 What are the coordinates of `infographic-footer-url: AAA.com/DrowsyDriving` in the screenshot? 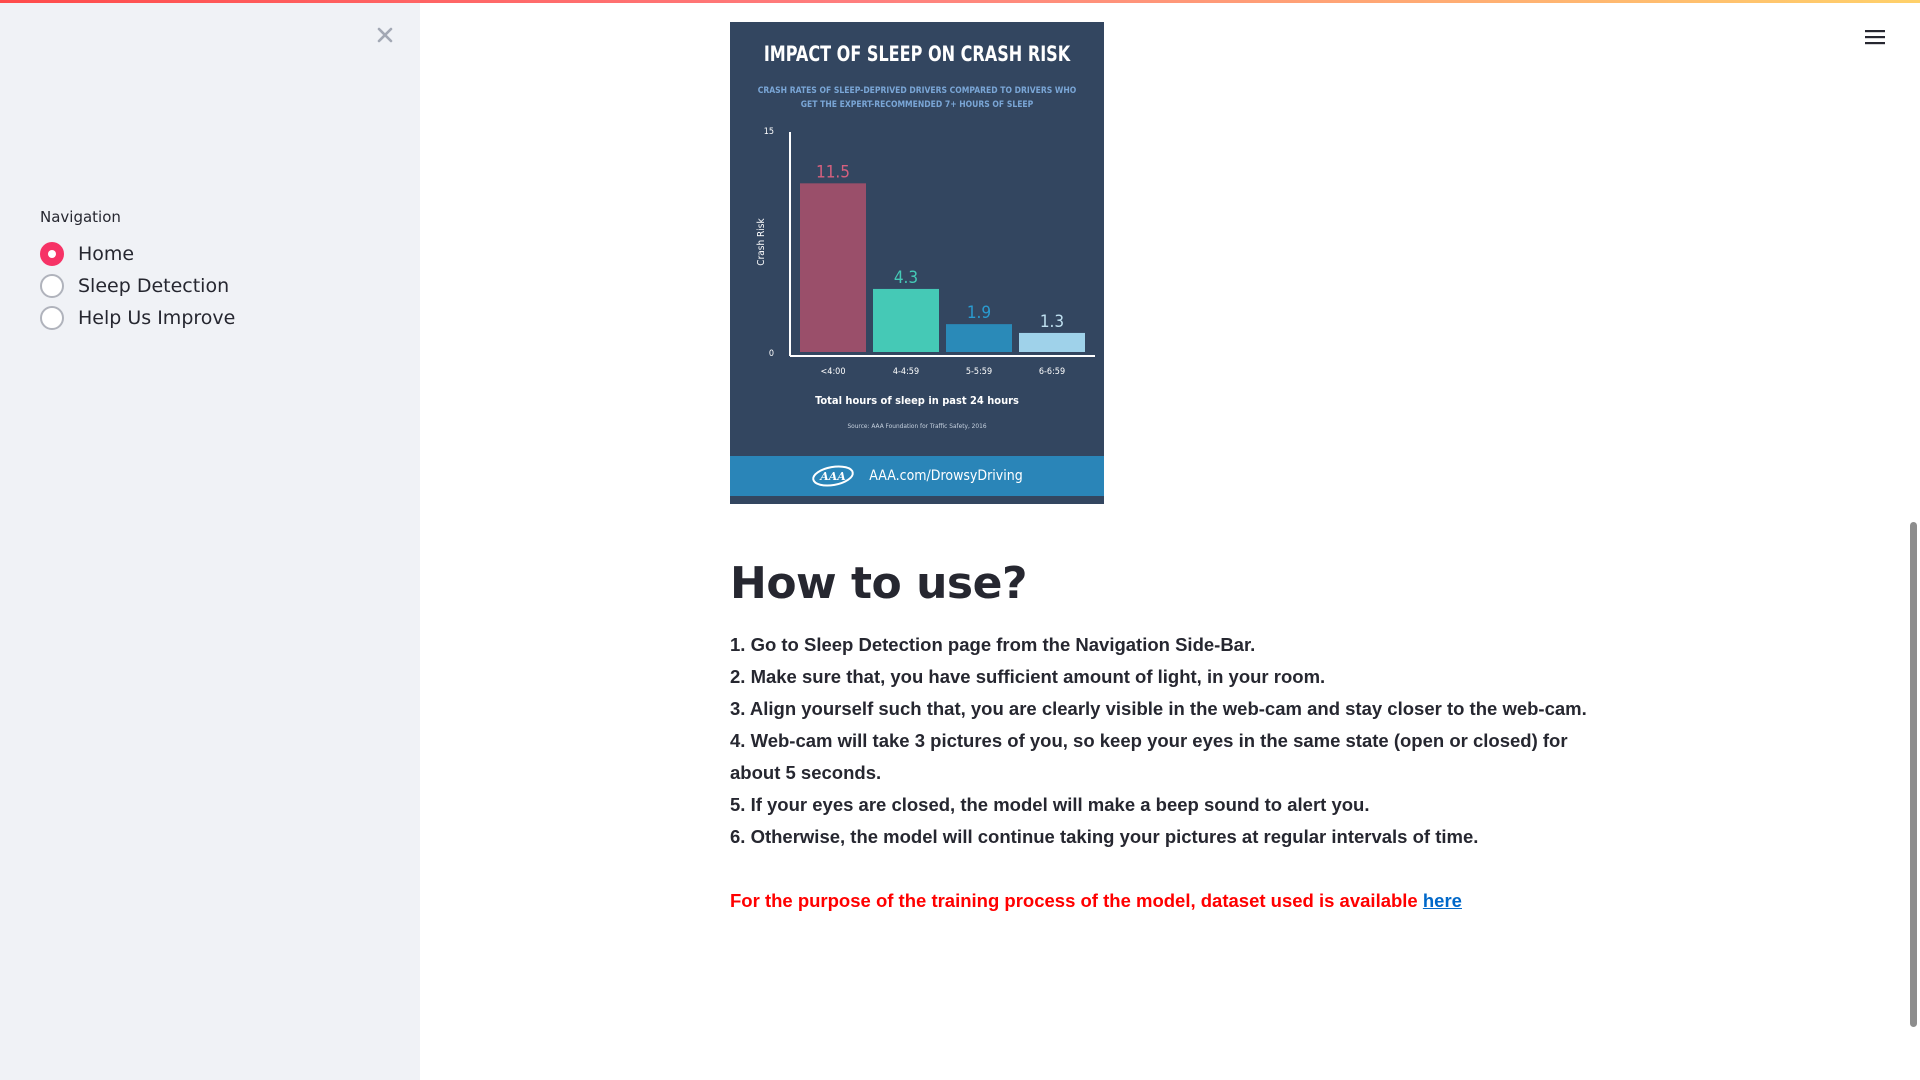 It's located at (946, 476).